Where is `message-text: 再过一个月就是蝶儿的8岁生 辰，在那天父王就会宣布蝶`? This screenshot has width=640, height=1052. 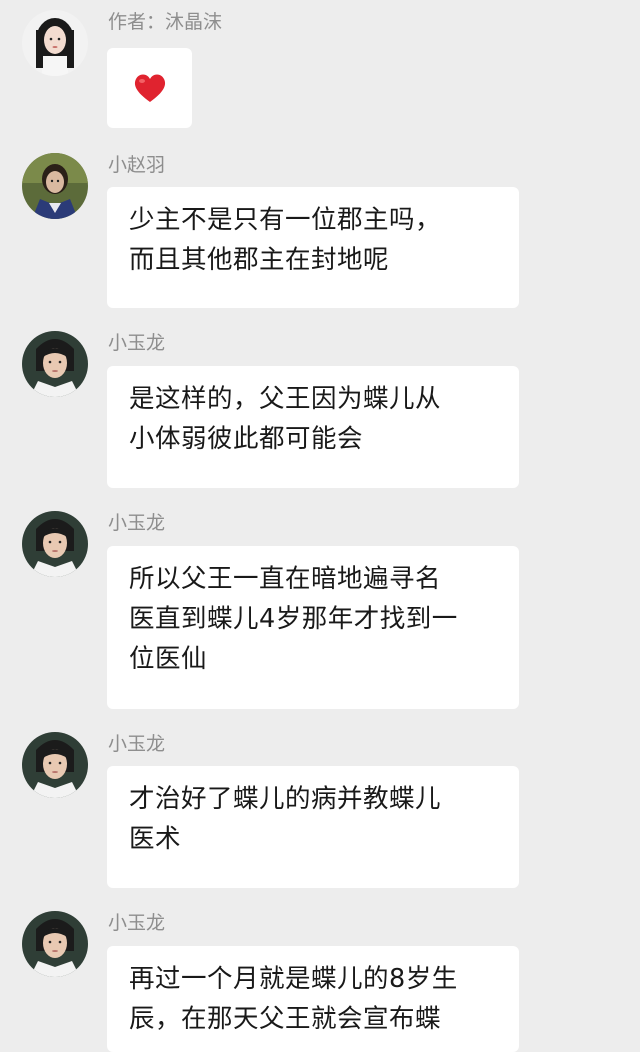
message-text: 再过一个月就是蝶儿的8岁生 辰，在那天父王就会宣布蝶 is located at coordinates (293, 999).